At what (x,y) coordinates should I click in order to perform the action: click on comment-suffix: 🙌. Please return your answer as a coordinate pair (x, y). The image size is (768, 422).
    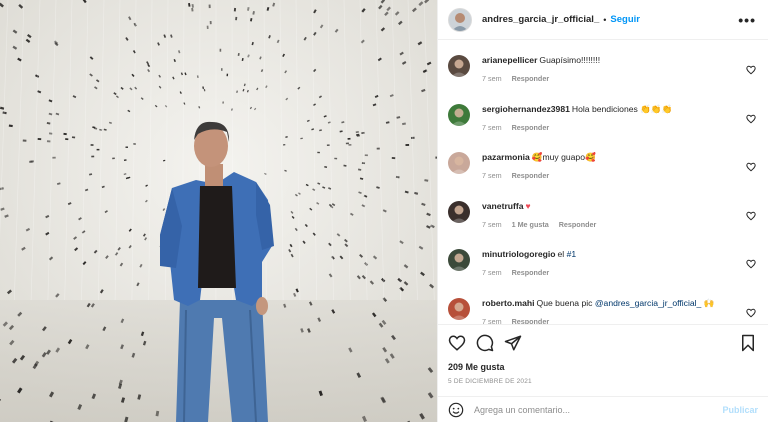
    Looking at the image, I should click on (708, 302).